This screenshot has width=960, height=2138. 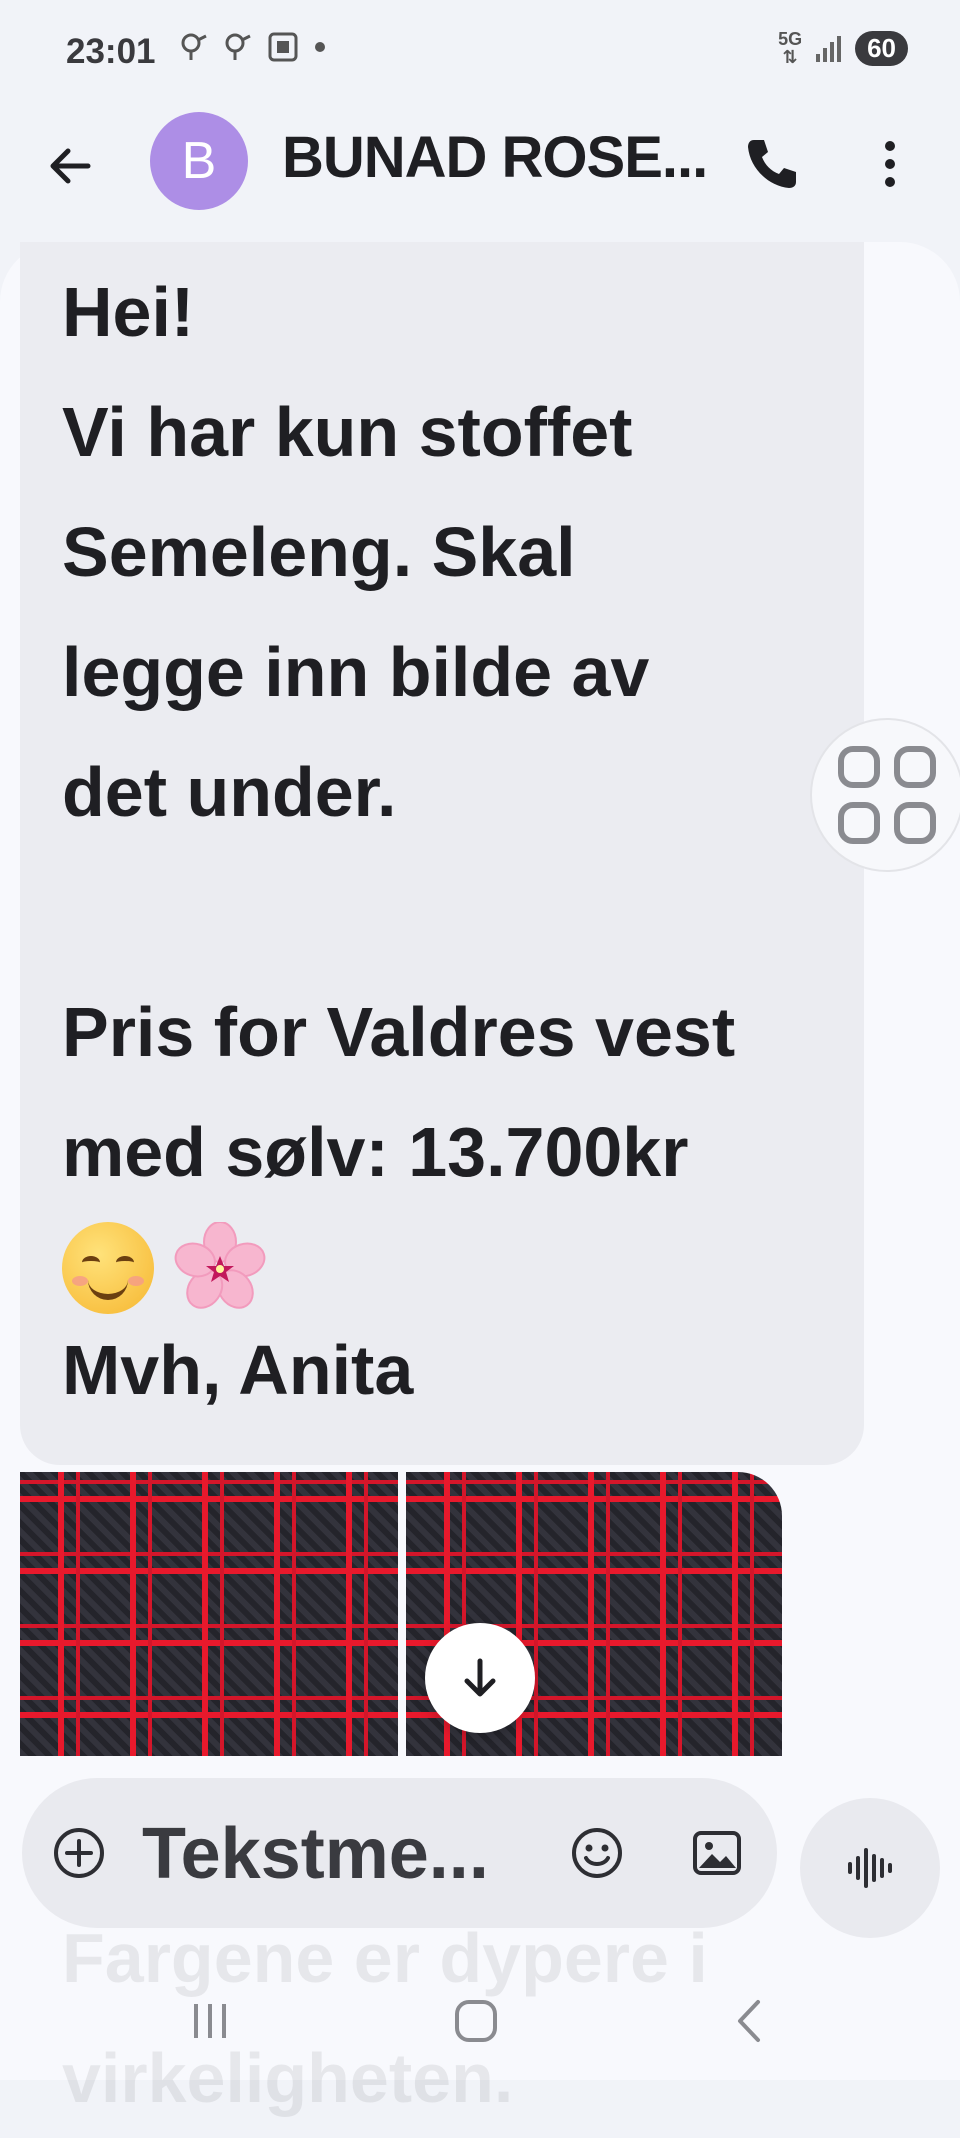 I want to click on scroll-to-bottom-button, so click(x=480, y=1678).